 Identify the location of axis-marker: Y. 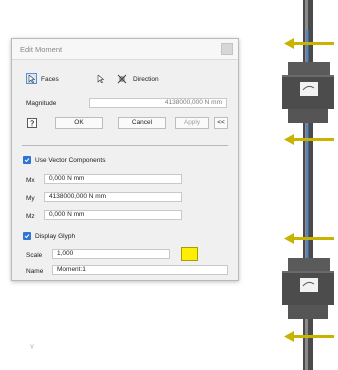
(32, 348).